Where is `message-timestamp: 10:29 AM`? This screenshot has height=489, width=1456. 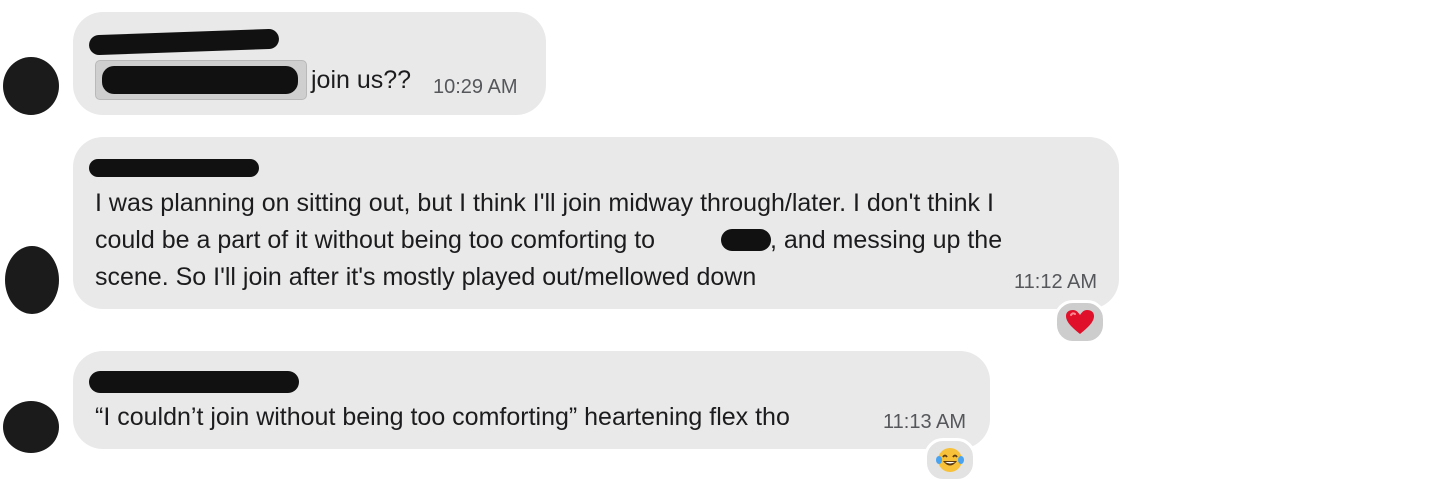 message-timestamp: 10:29 AM is located at coordinates (475, 87).